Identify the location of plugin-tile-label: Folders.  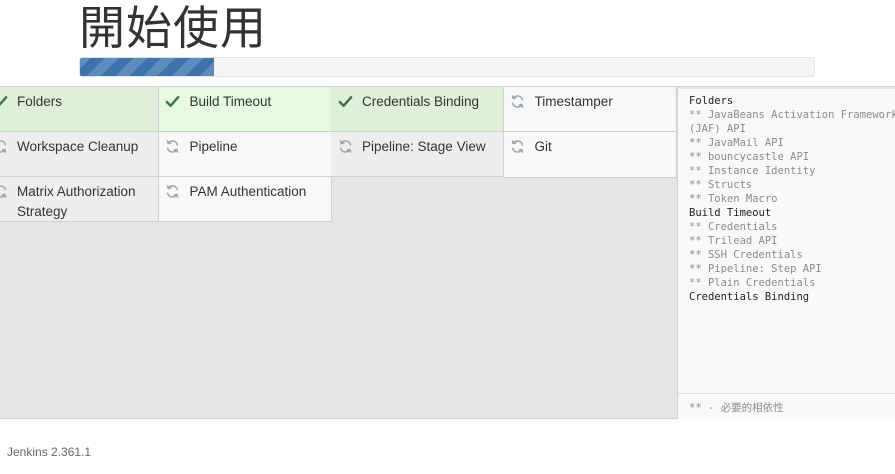
(40, 101).